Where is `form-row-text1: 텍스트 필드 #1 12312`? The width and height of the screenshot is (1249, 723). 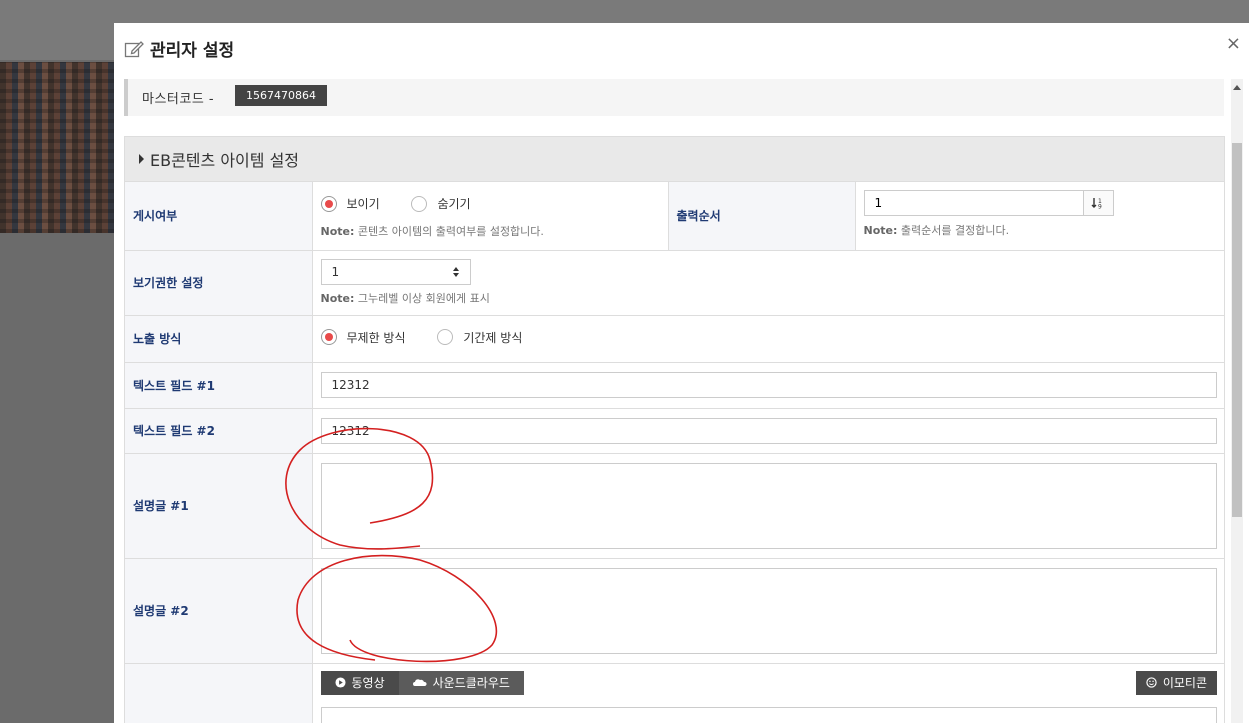
form-row-text1: 텍스트 필드 #1 12312 is located at coordinates (675, 385).